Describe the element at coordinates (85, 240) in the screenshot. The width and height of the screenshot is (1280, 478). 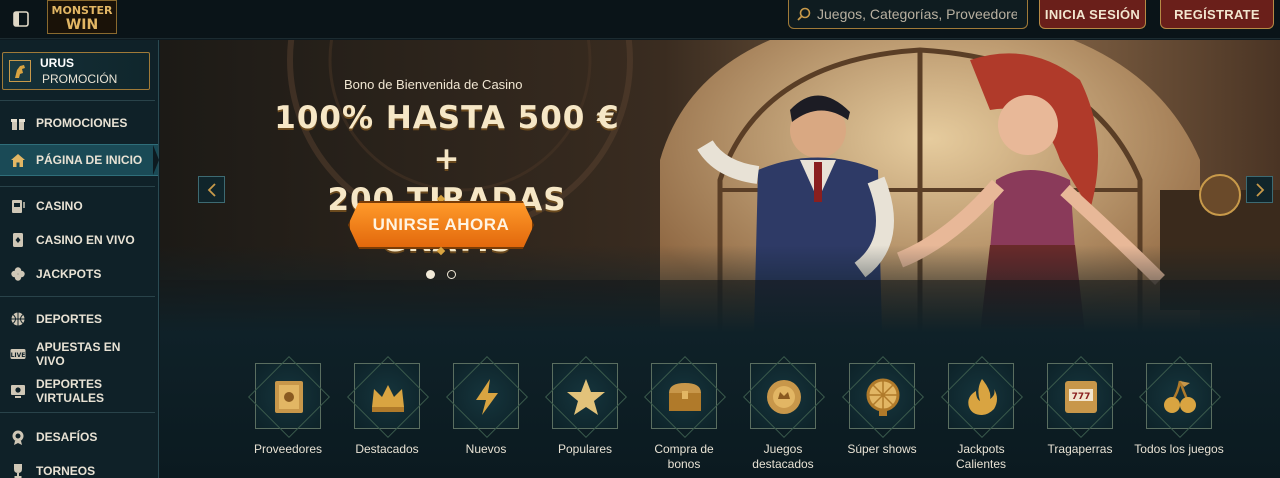
I see `sidebar-item-label: CASINO EN VIVO` at that location.